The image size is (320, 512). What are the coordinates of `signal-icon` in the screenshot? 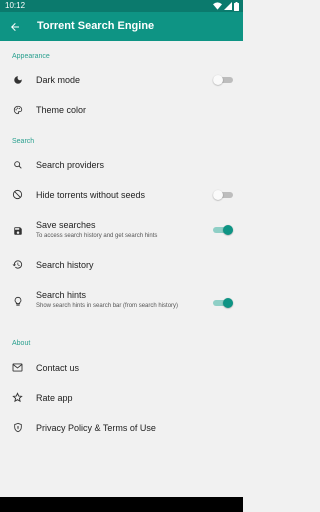 It's located at (228, 6).